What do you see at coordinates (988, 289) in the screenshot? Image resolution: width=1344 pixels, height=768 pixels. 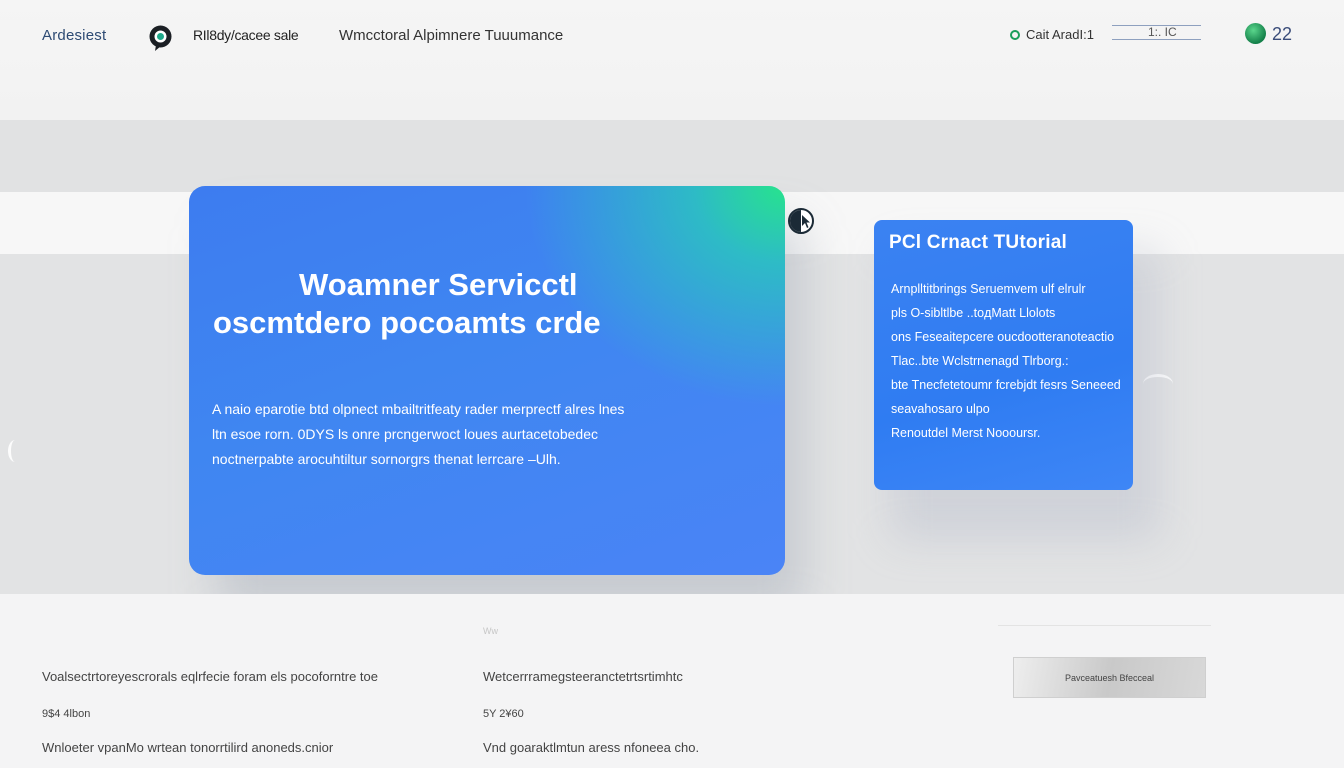 I see `tutorial-line: Arnplltitbrings Seruemvem ulf elrulr` at bounding box center [988, 289].